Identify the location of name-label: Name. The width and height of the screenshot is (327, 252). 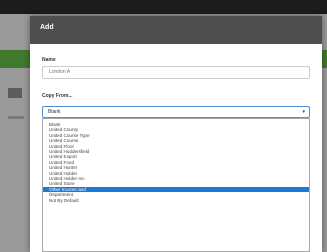
(49, 60).